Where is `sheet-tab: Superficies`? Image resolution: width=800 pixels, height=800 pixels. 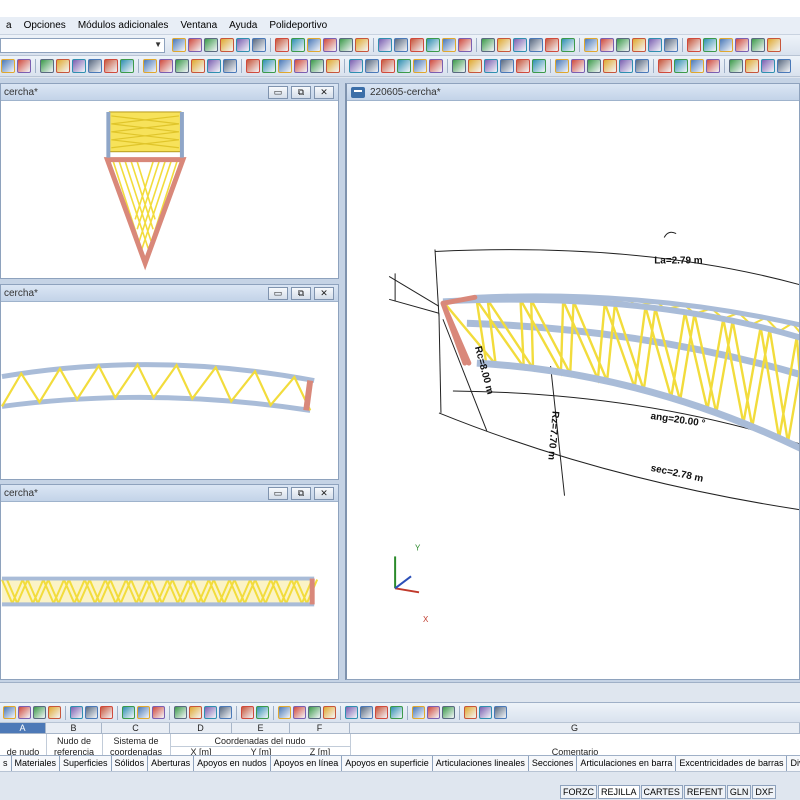 sheet-tab: Superficies is located at coordinates (86, 763).